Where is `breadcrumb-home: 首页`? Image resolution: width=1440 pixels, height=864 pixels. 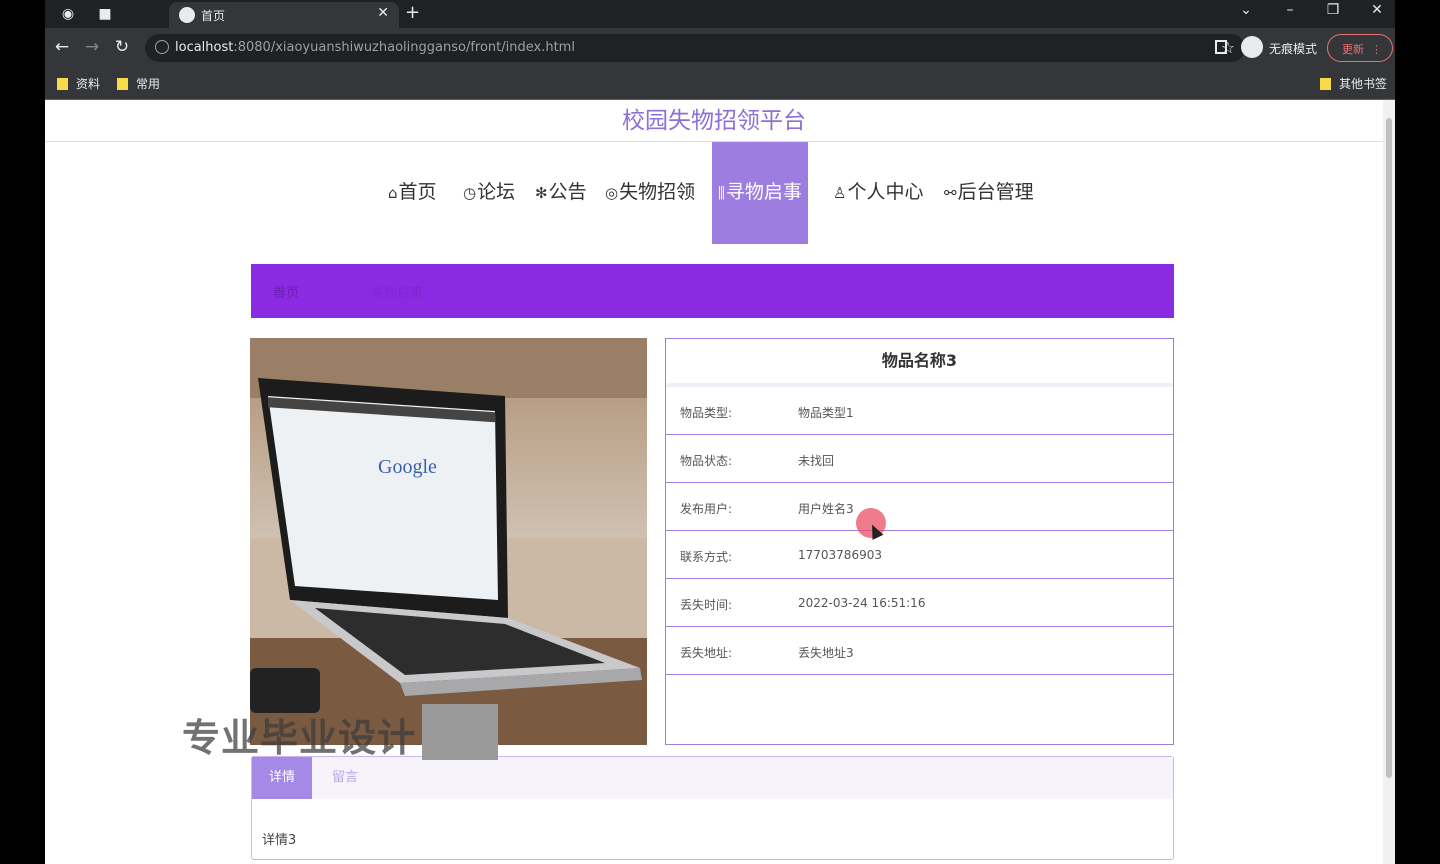
breadcrumb-home: 首页 is located at coordinates (286, 291).